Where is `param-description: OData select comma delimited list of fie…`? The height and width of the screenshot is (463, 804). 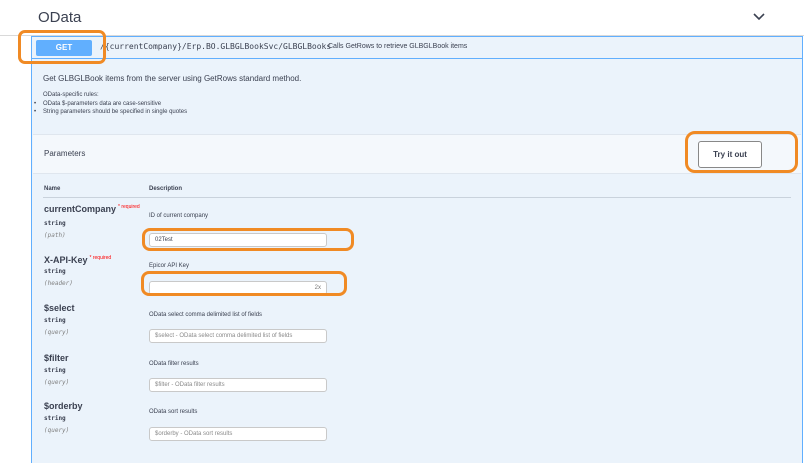 param-description: OData select comma delimited list of fie… is located at coordinates (206, 315).